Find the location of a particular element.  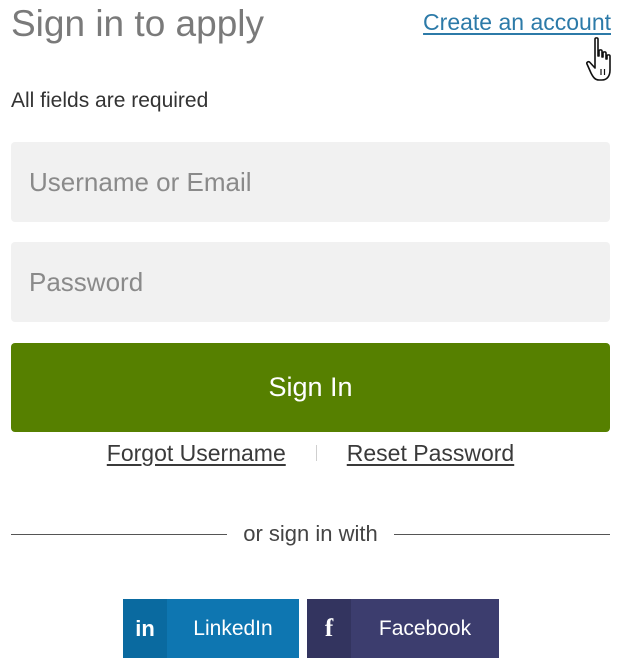

facebook-sign-in-button: f Facebook is located at coordinates (403, 628).